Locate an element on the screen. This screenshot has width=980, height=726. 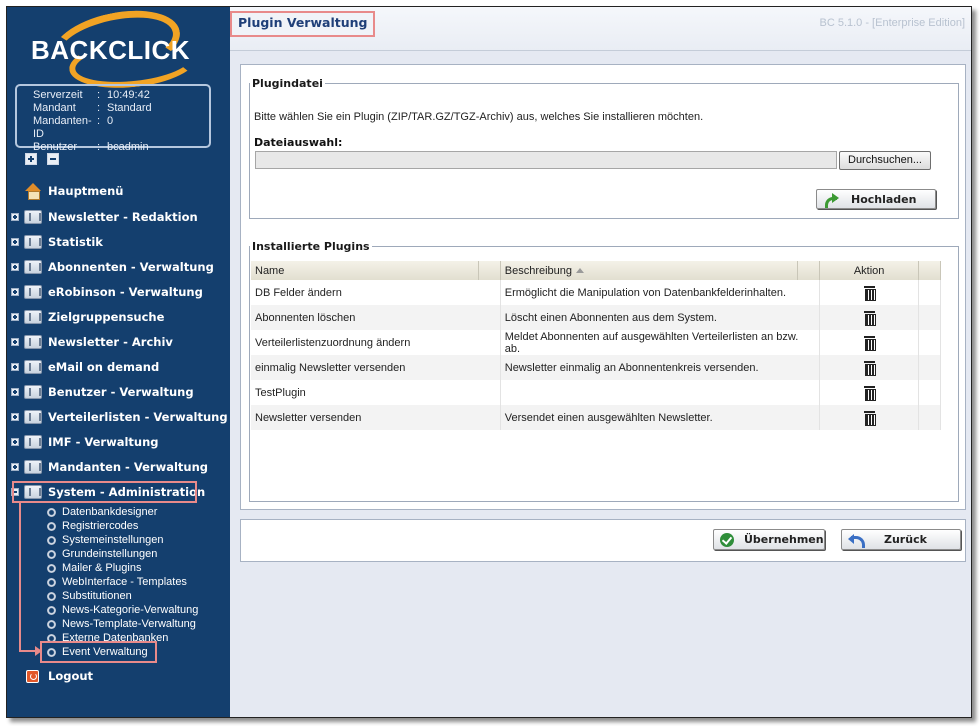
fieldset-legend: Installierte Plugins is located at coordinates (311, 246).